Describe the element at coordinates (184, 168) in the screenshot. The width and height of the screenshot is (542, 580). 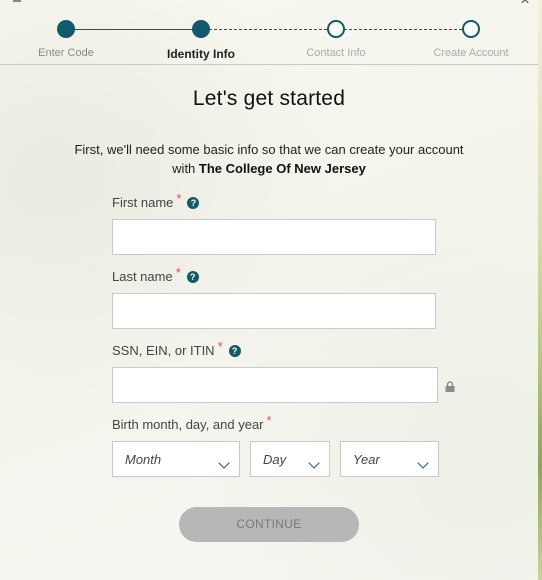
I see `subtitle-with: with` at that location.